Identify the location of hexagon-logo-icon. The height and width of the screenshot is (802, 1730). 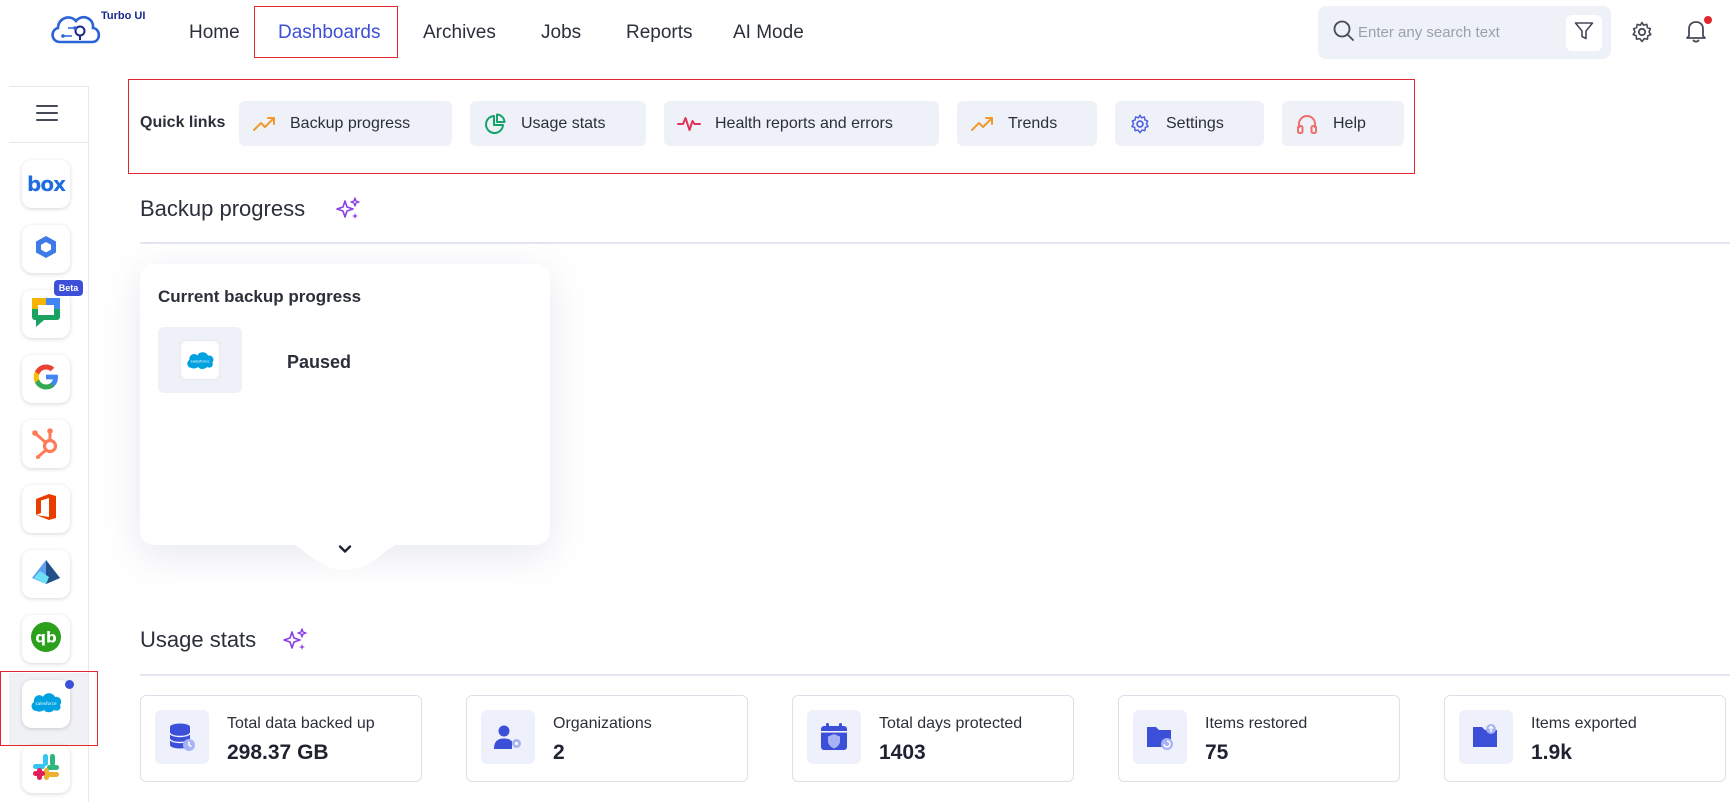
(46, 249).